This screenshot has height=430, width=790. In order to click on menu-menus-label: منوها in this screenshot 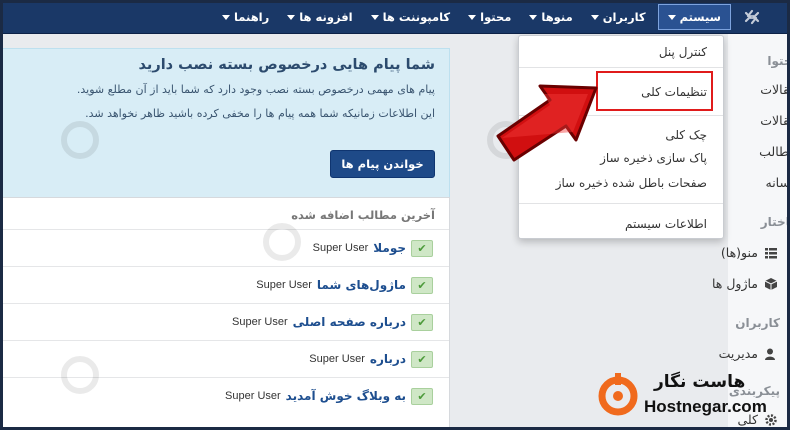, I will do `click(557, 17)`.